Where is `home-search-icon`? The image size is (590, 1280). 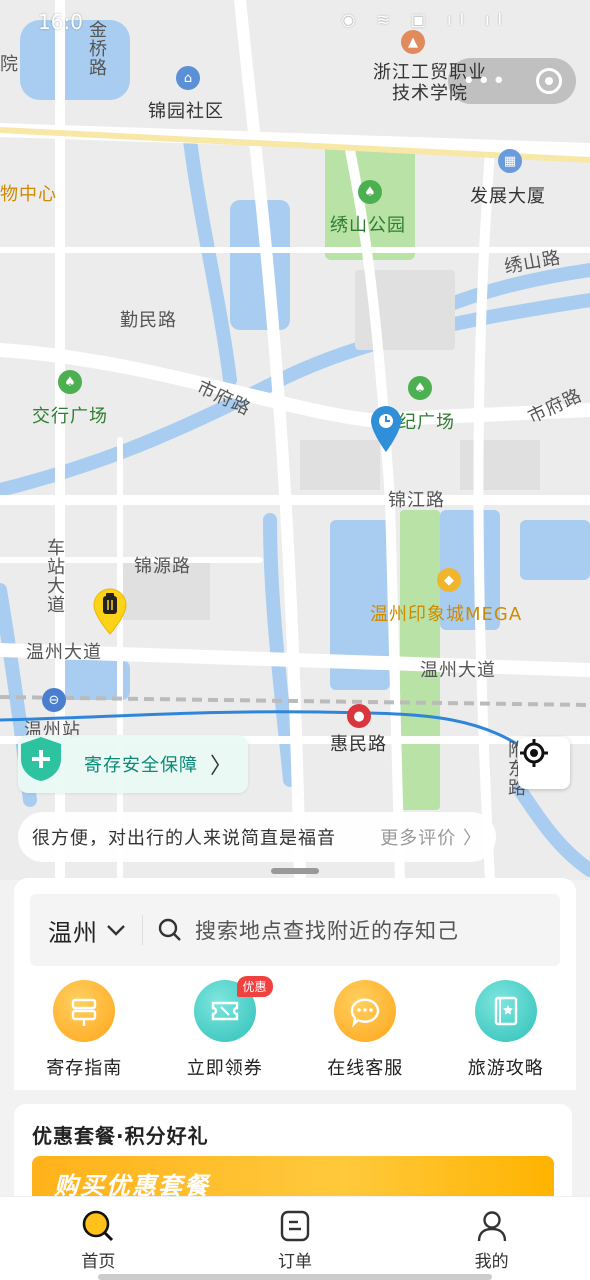
home-search-icon is located at coordinates (98, 1226).